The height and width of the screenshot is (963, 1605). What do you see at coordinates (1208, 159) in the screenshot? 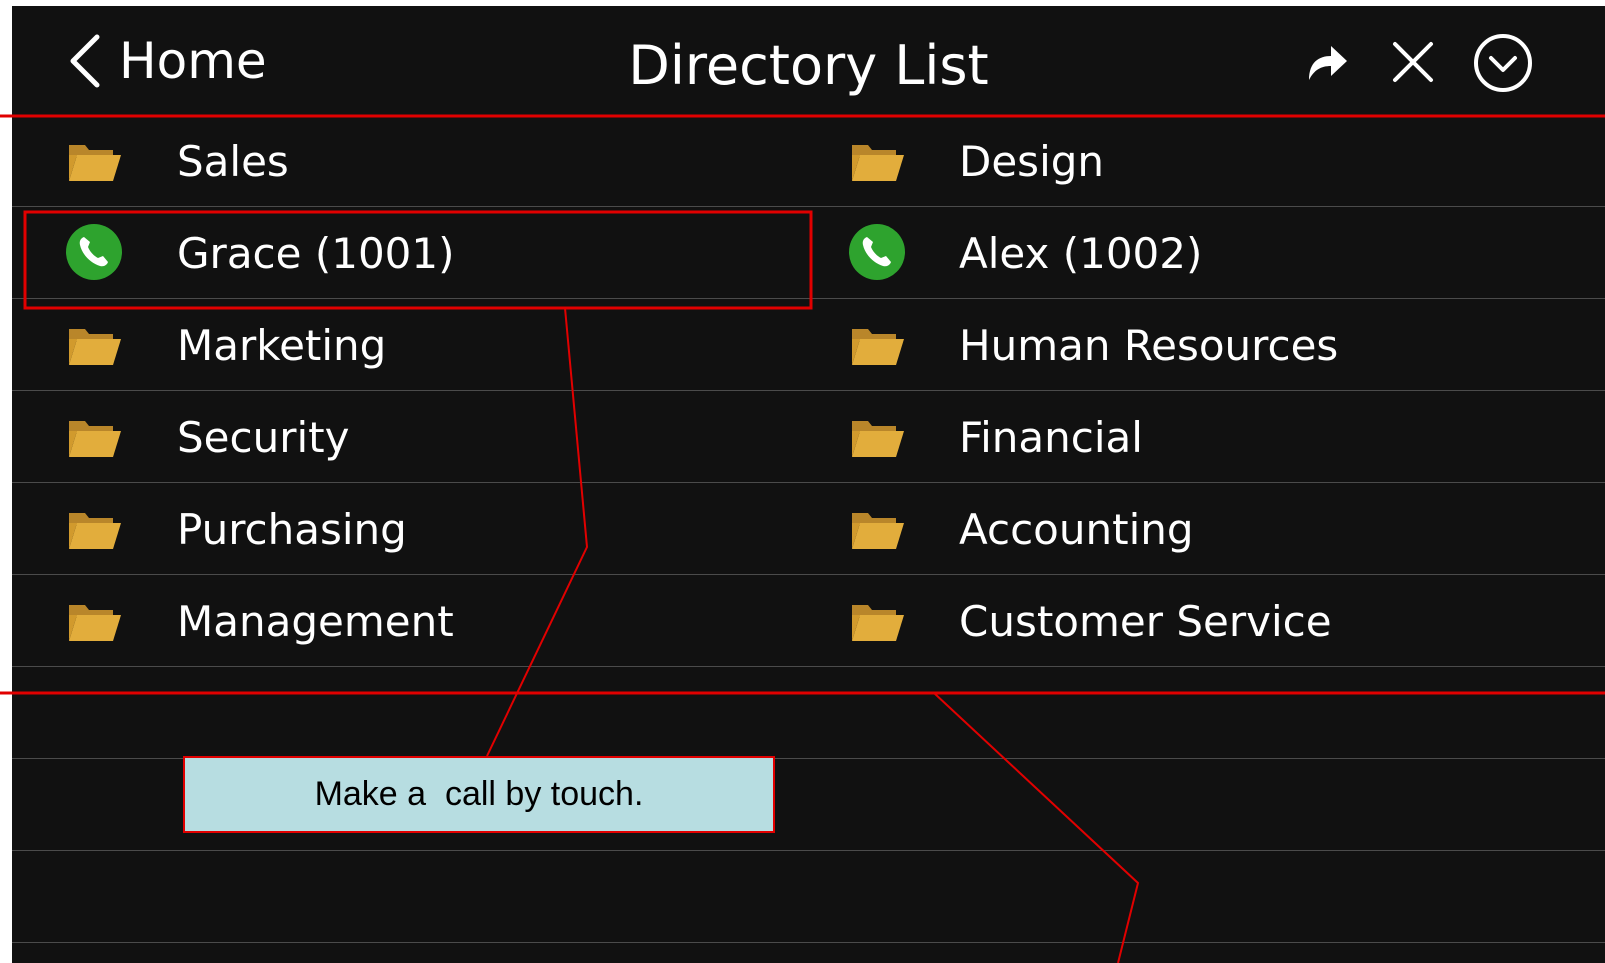
I see `folder-entry: Design` at bounding box center [1208, 159].